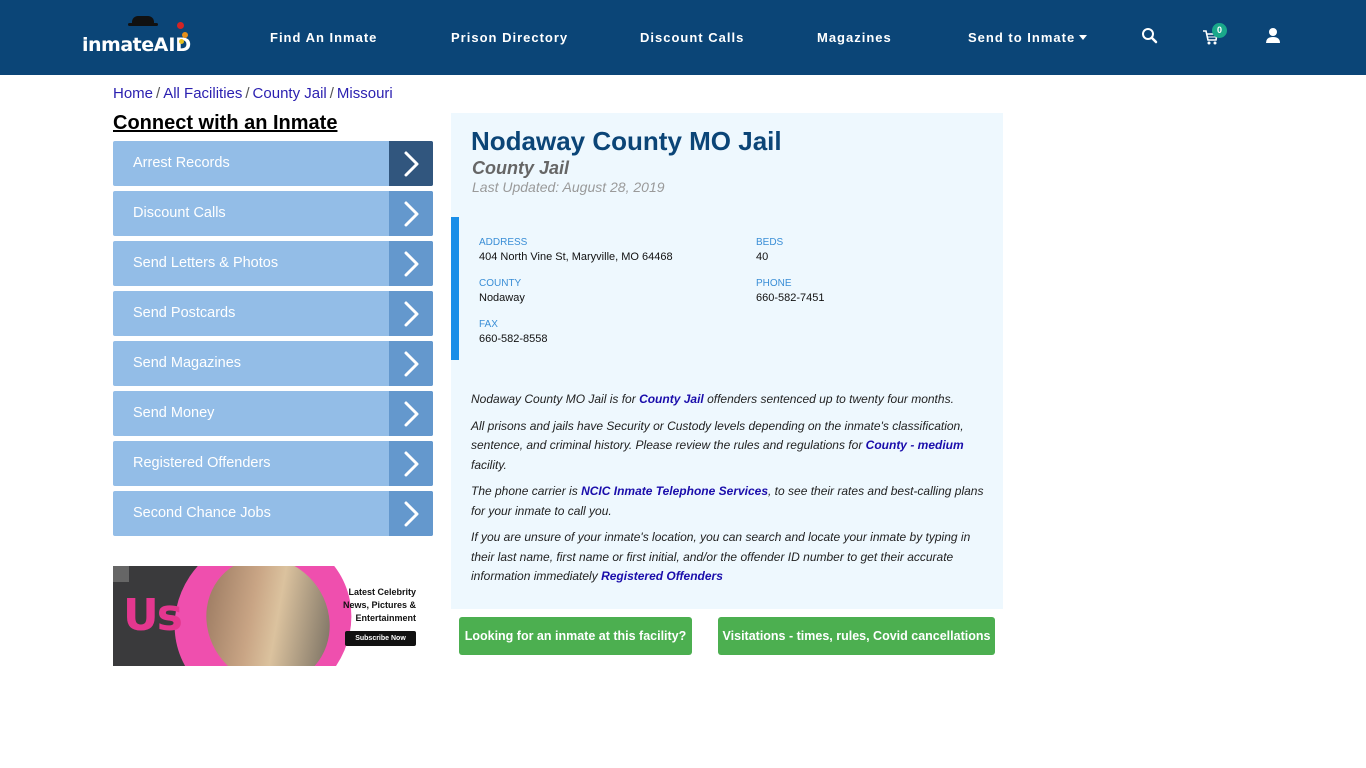 The height and width of the screenshot is (768, 1366). Describe the element at coordinates (273, 513) in the screenshot. I see `sidebar-item-second-chance-jobs: Second Chance Jobs` at that location.